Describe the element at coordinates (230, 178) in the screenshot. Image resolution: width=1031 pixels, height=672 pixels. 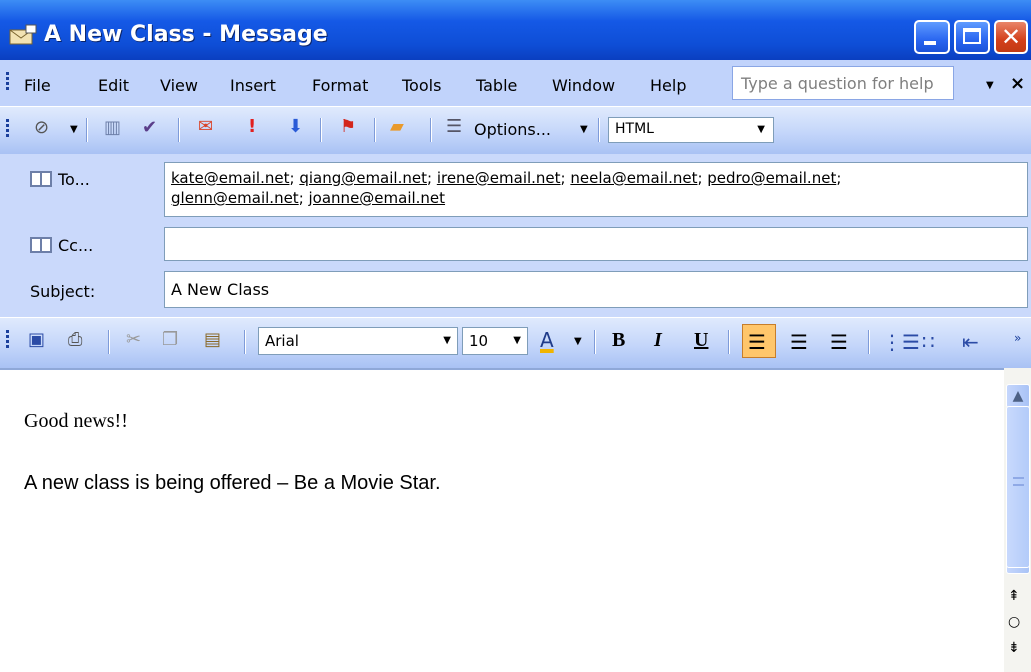
I see `recipient: kate@email.net` at that location.